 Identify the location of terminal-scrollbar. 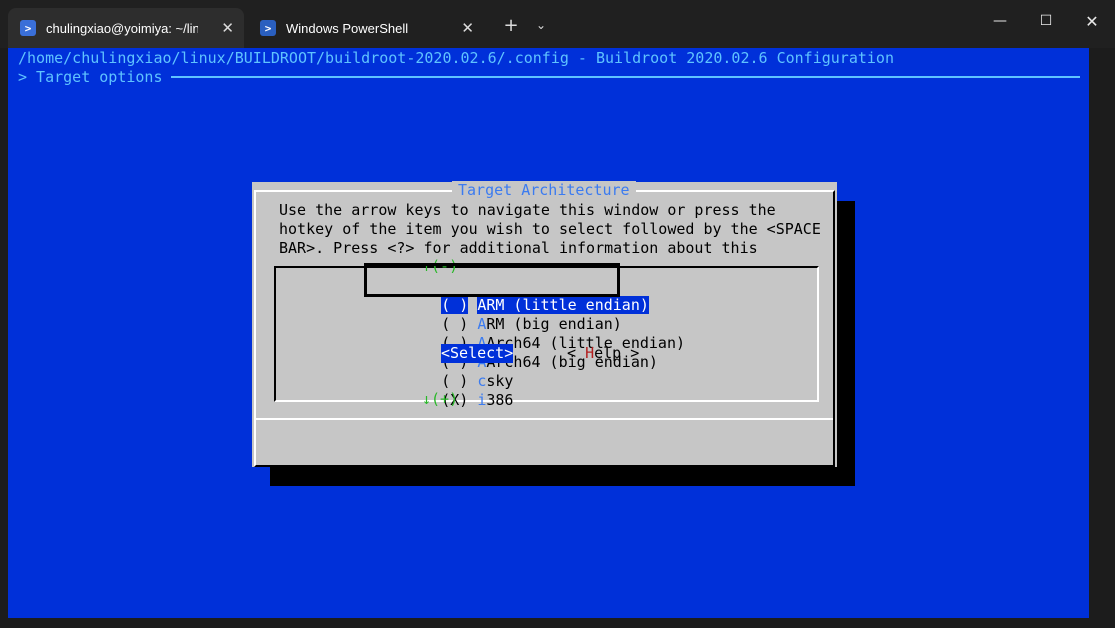
(1102, 333).